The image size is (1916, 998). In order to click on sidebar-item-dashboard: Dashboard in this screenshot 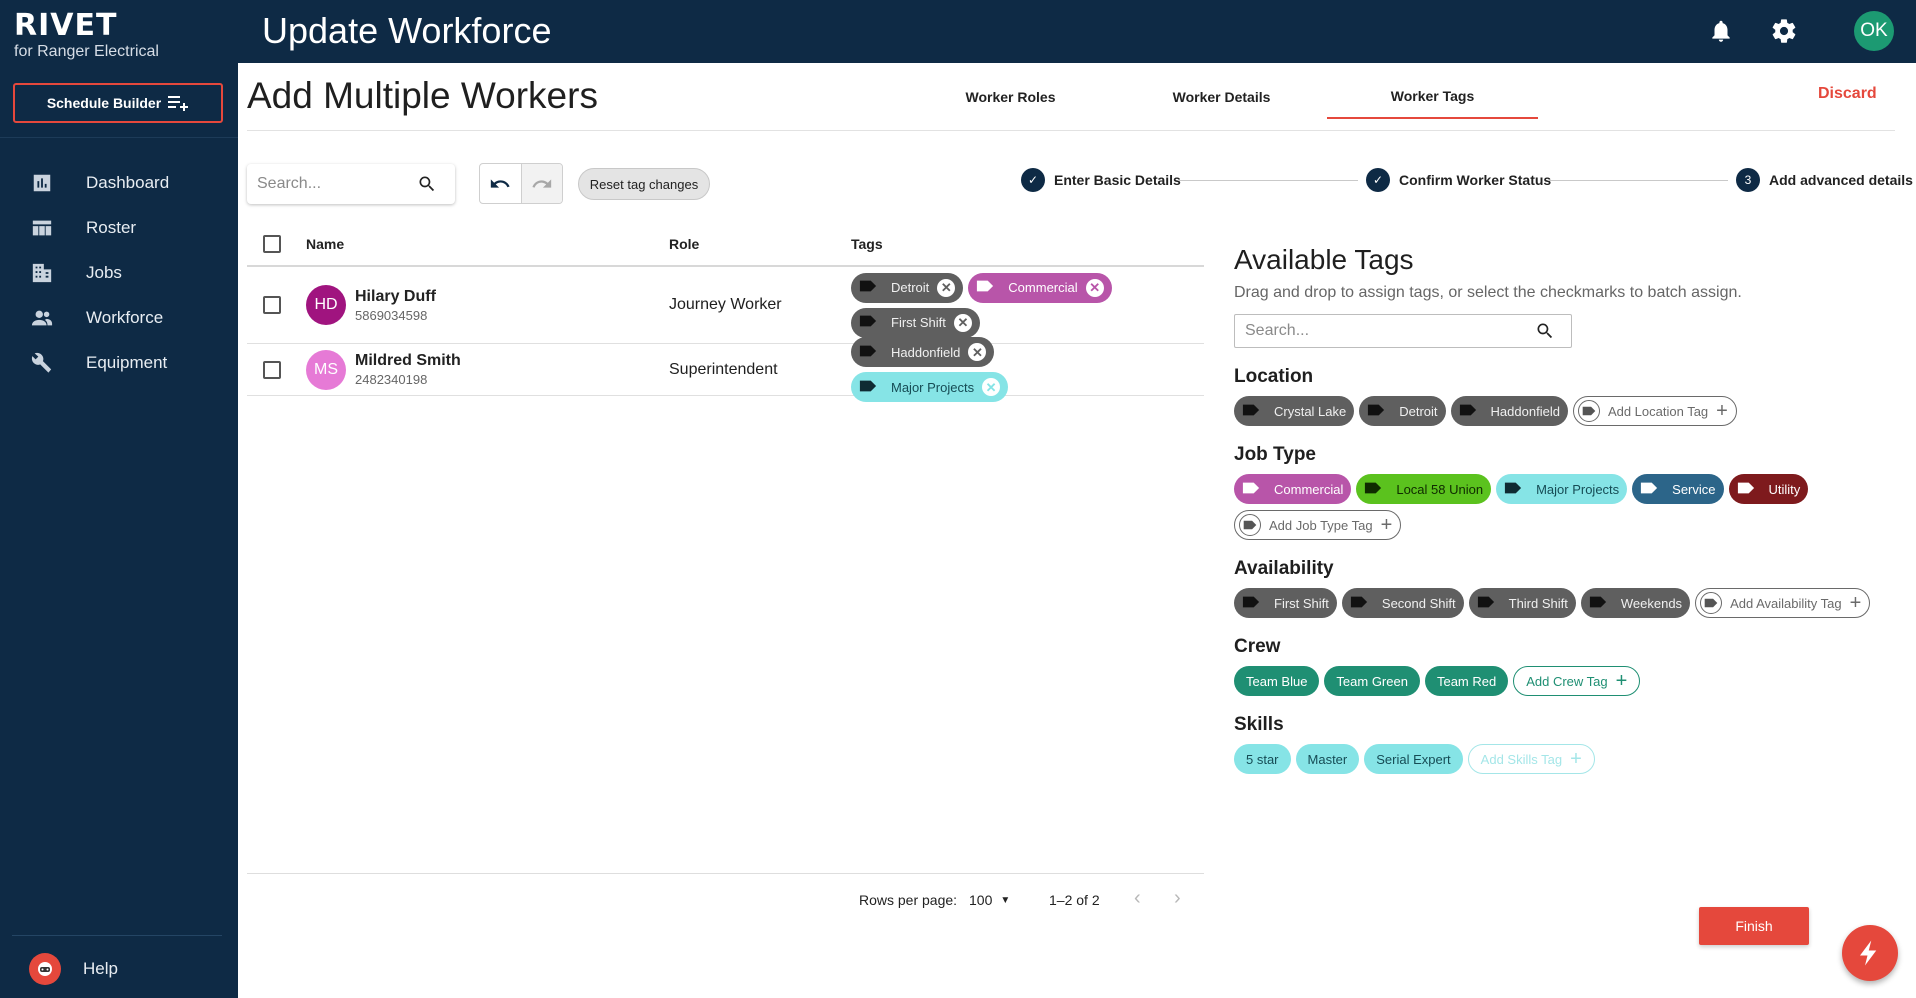, I will do `click(119, 182)`.